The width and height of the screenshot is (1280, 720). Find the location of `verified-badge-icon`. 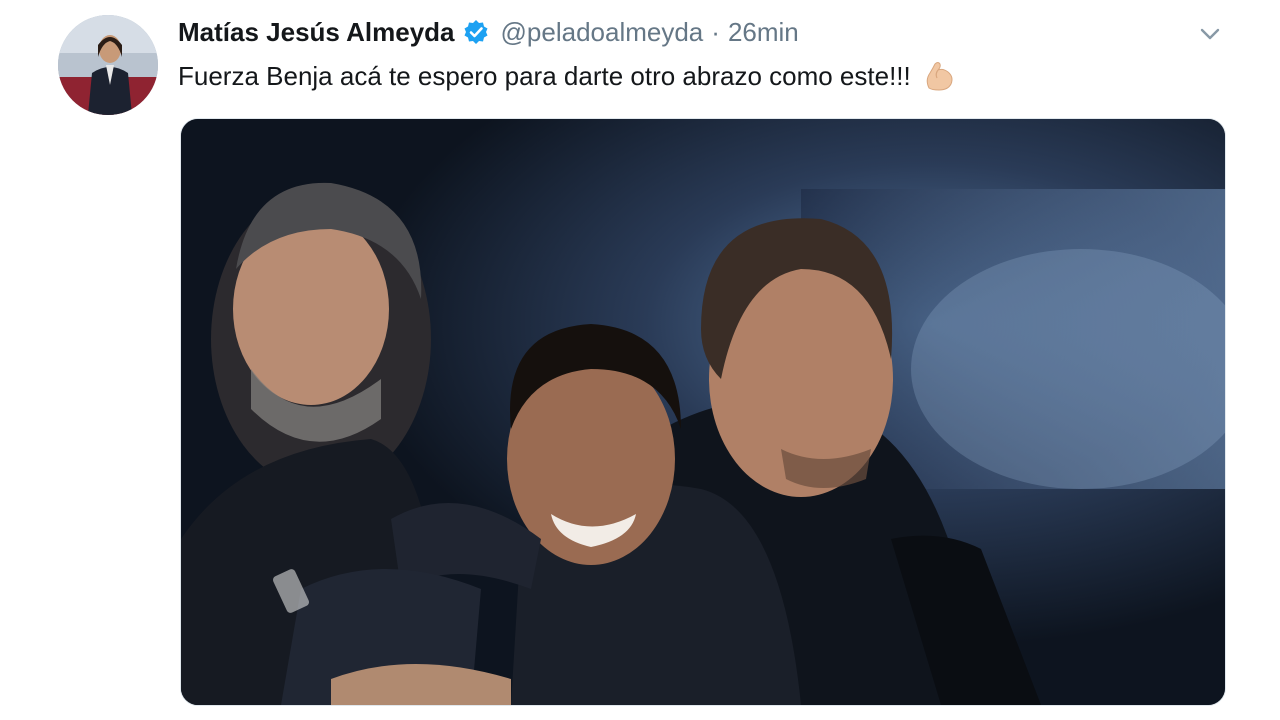

verified-badge-icon is located at coordinates (476, 32).